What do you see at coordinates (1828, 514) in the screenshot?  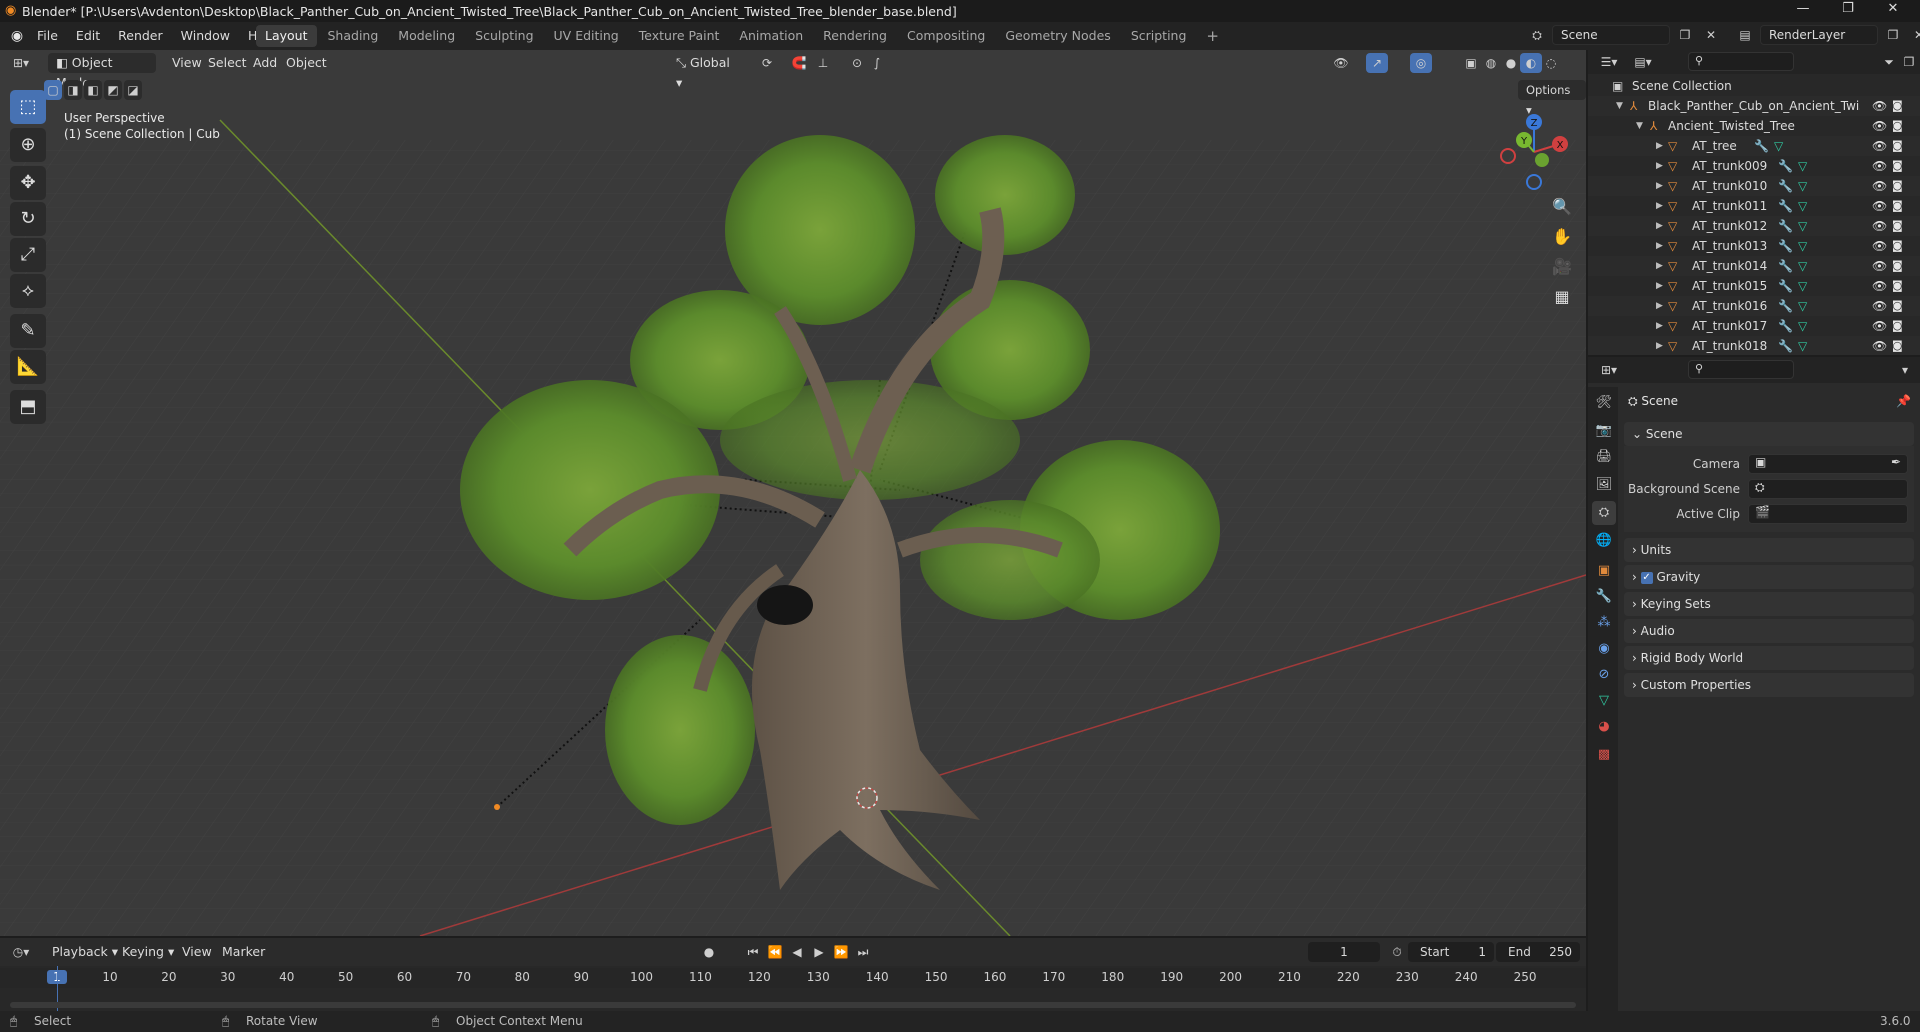 I see `active-clip-field: 🎬` at bounding box center [1828, 514].